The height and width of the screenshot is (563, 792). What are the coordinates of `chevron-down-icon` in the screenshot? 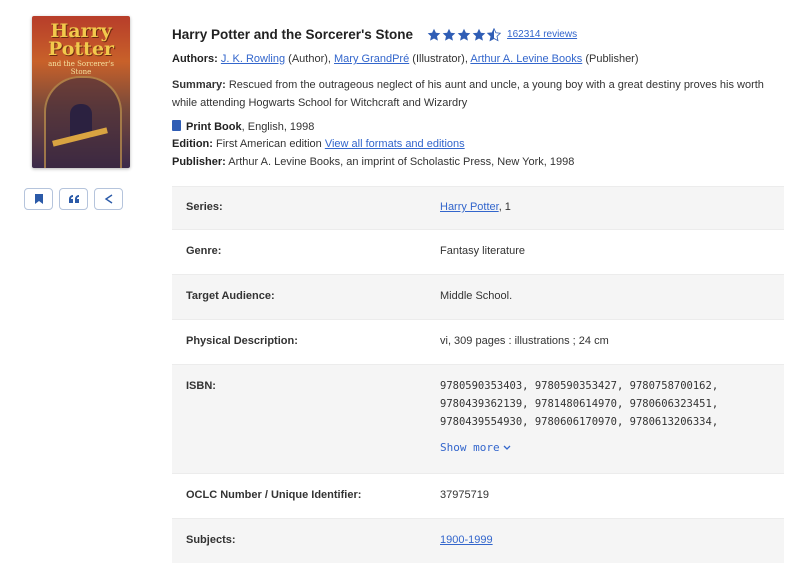 It's located at (507, 447).